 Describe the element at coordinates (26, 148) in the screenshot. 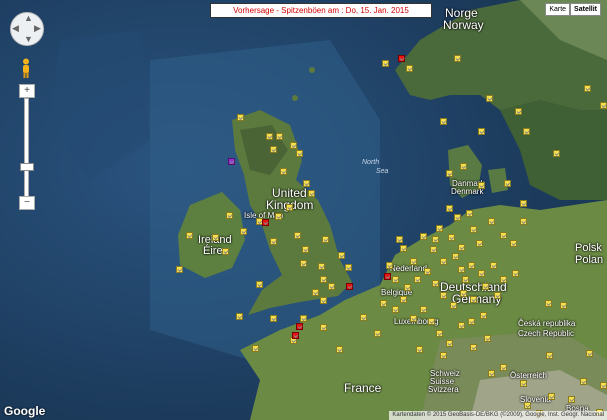

I see `zoom-slider-track` at that location.